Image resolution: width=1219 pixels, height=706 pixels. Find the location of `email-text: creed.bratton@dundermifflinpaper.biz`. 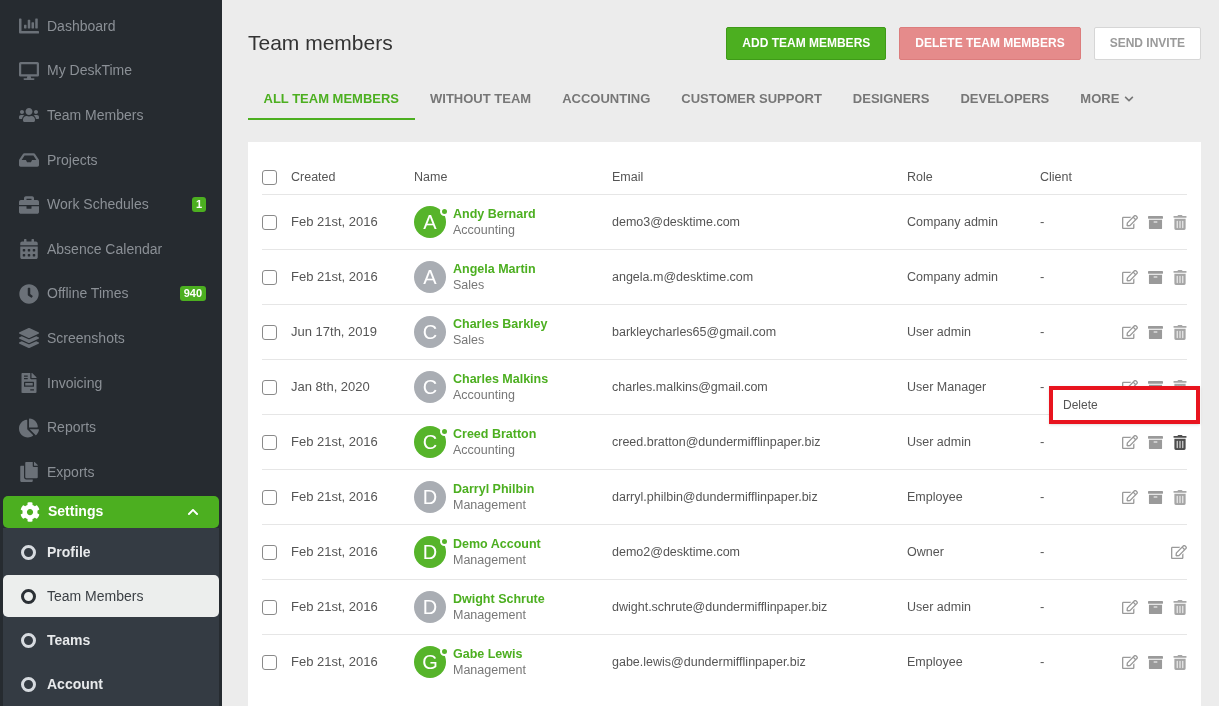

email-text: creed.bratton@dundermifflinpaper.biz is located at coordinates (717, 442).